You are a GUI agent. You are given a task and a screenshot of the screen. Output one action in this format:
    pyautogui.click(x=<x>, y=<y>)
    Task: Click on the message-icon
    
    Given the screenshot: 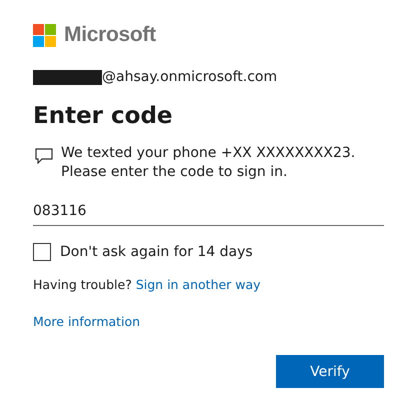 What is the action you would take?
    pyautogui.click(x=44, y=156)
    